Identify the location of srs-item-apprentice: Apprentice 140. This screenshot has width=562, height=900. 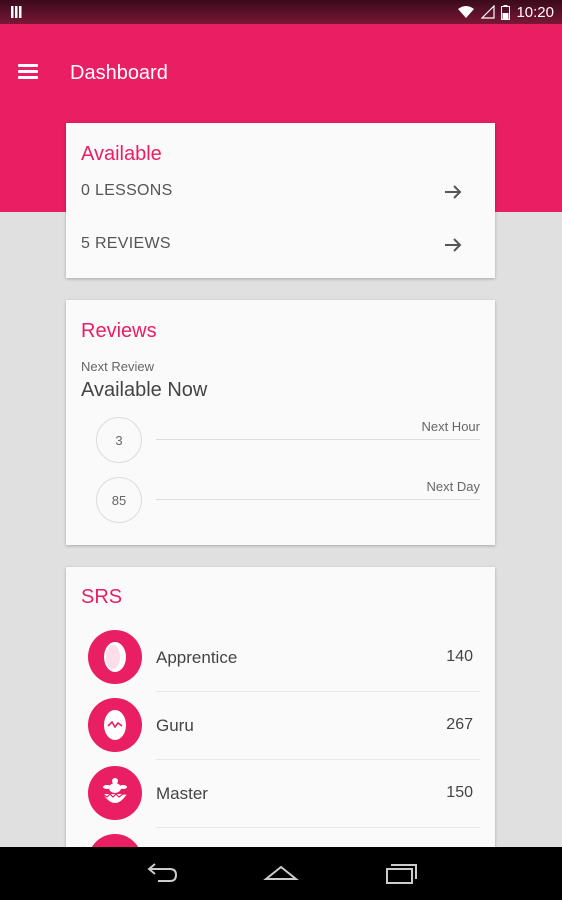
(280, 658).